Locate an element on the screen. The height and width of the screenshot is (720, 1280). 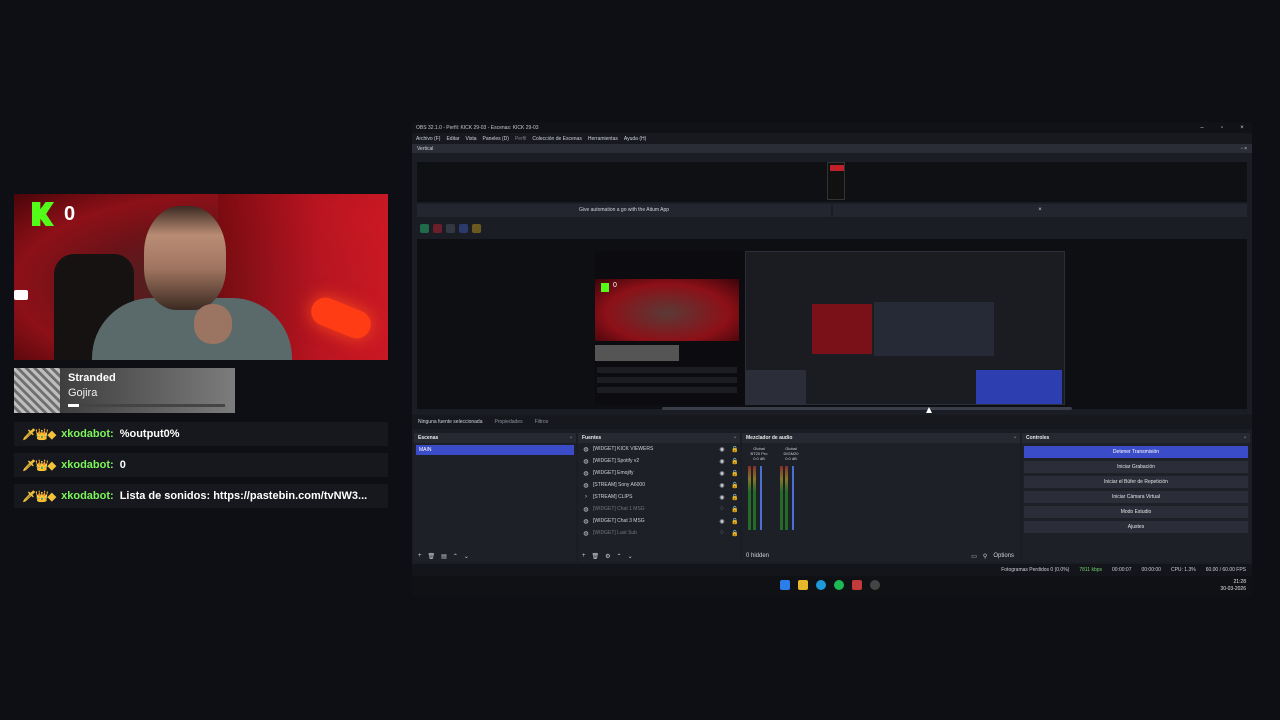
record-time: 00:00:00 is located at coordinates (1151, 570).